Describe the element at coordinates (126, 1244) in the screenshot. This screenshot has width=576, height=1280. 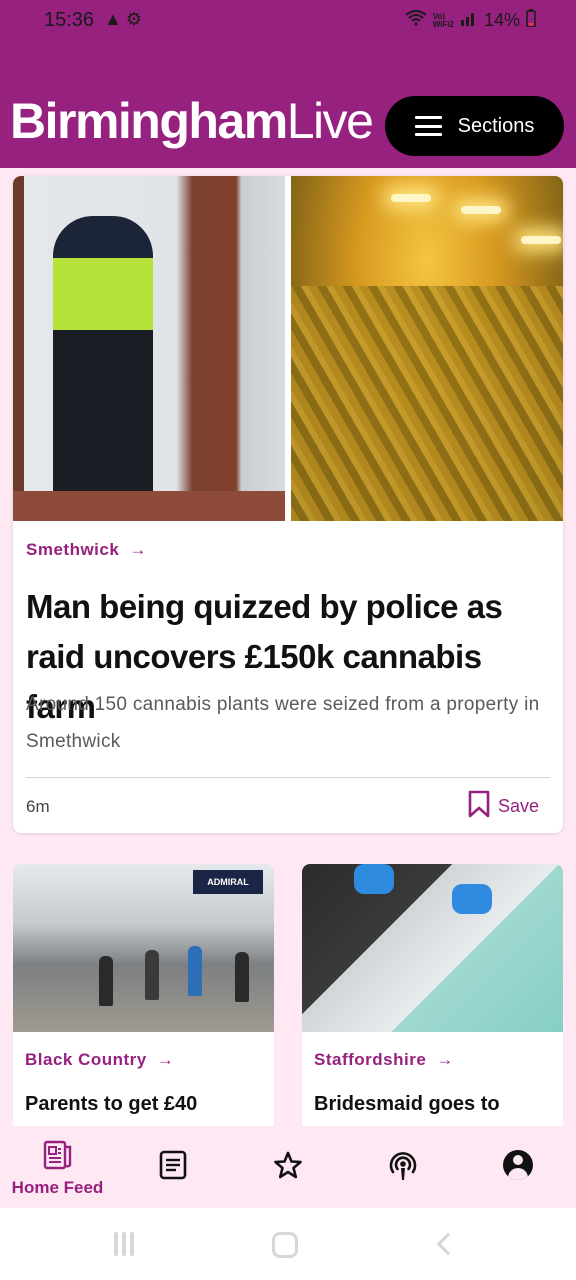
I see `recents-button` at that location.